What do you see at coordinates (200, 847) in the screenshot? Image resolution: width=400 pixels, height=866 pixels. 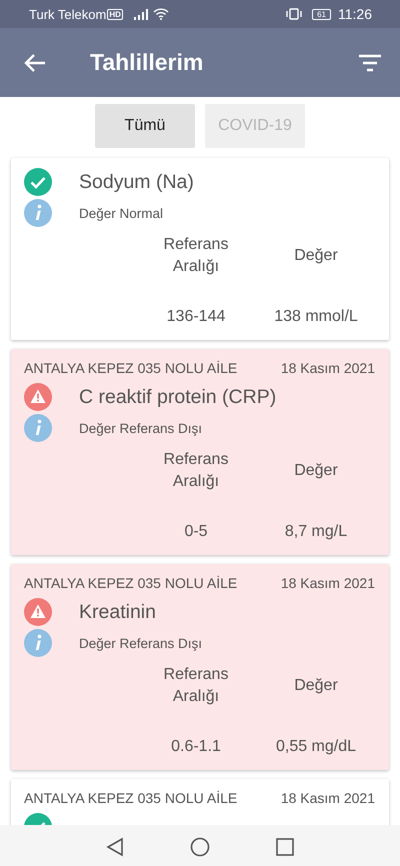 I see `home-icon` at bounding box center [200, 847].